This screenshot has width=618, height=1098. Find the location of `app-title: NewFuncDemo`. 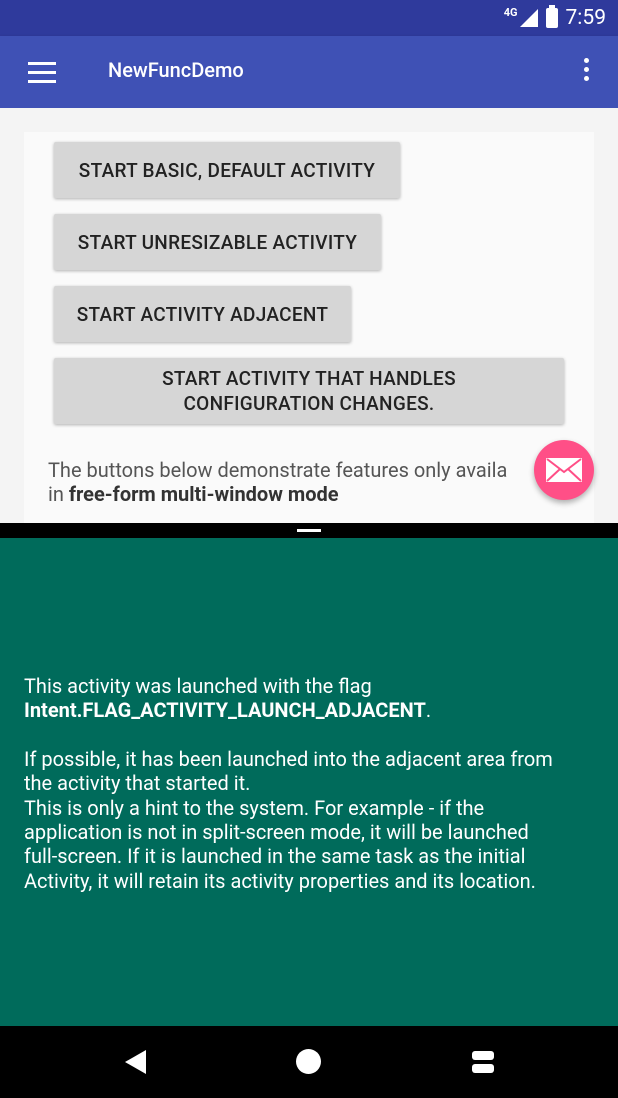

app-title: NewFuncDemo is located at coordinates (176, 70).